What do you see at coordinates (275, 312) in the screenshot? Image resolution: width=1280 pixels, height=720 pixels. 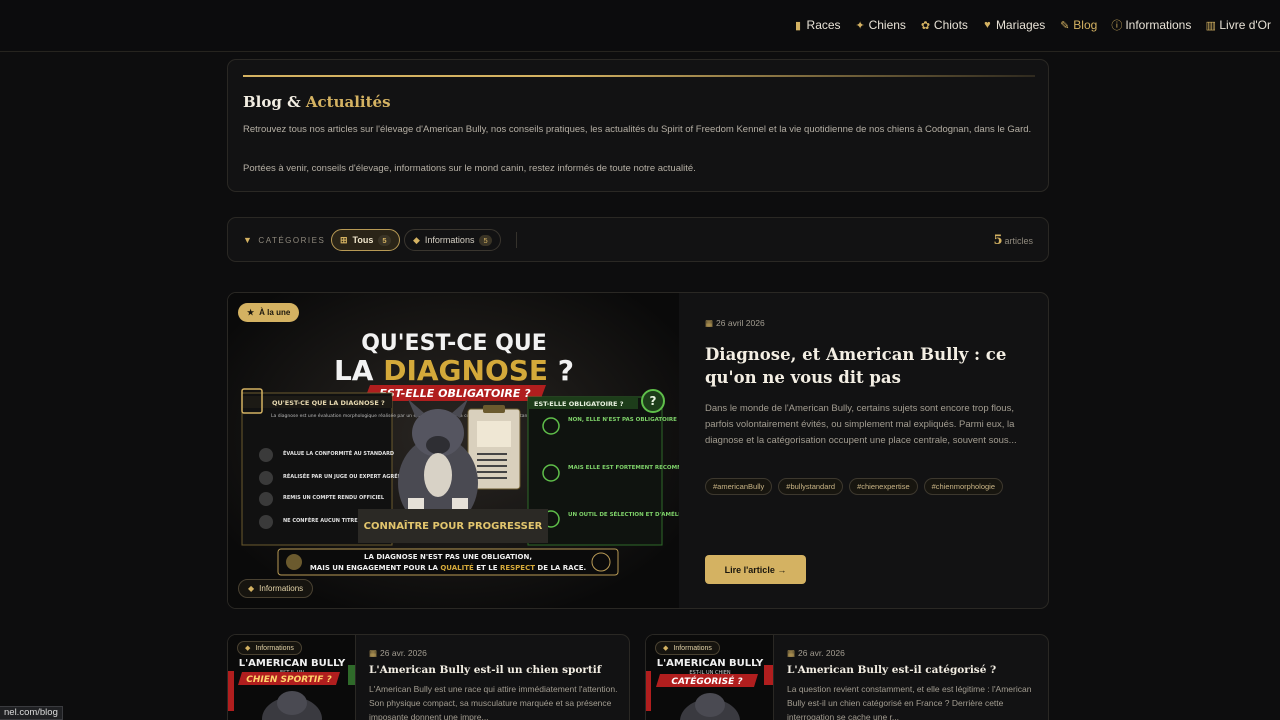 I see `featured-badge-label: À la une` at bounding box center [275, 312].